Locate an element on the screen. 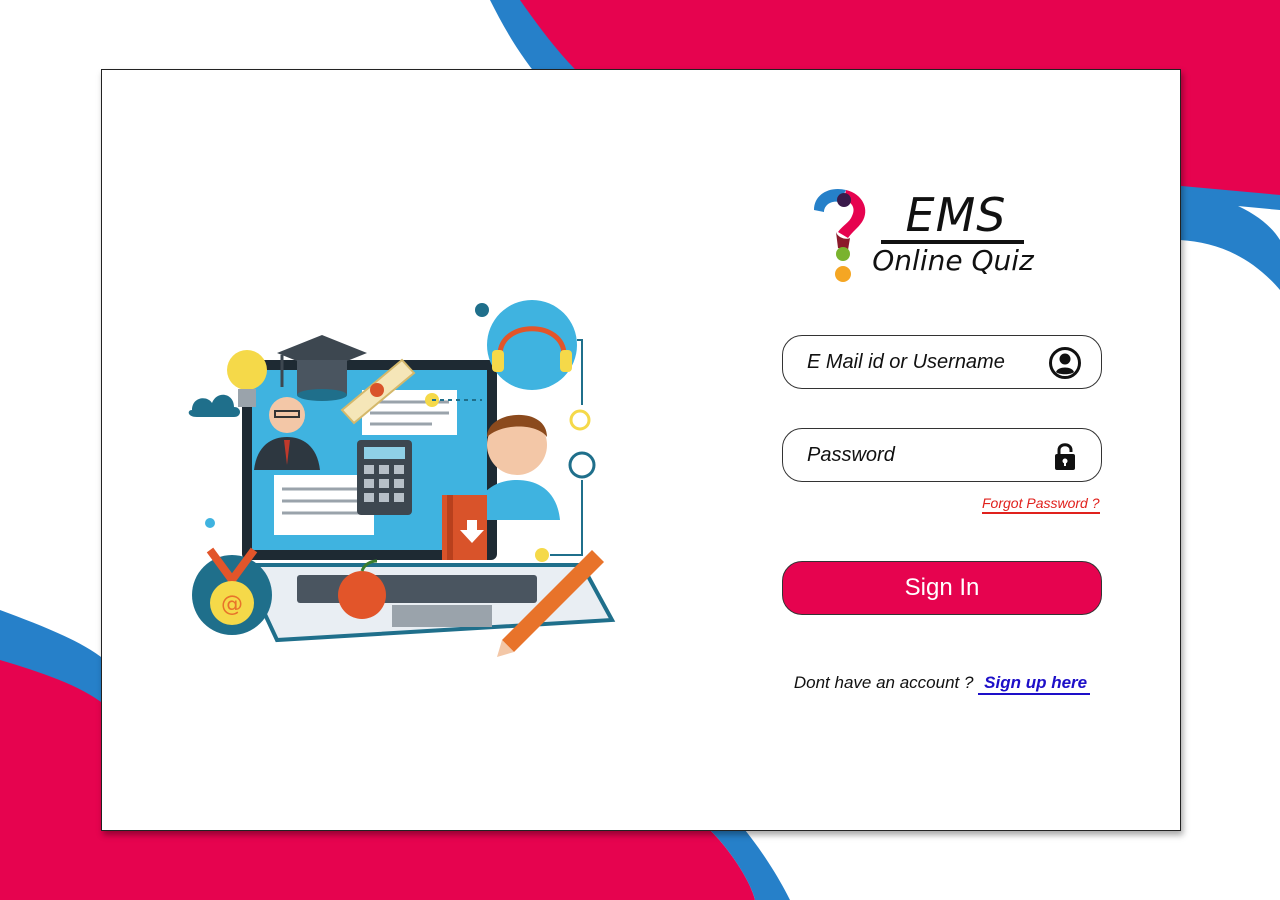  no-account-text: Dont have an account ? is located at coordinates (883, 682).